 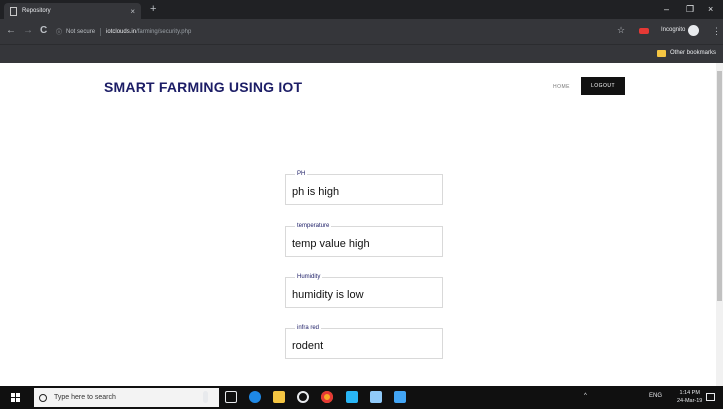 What do you see at coordinates (203, 87) in the screenshot?
I see `site-title: SMART FARMING USING IOT` at bounding box center [203, 87].